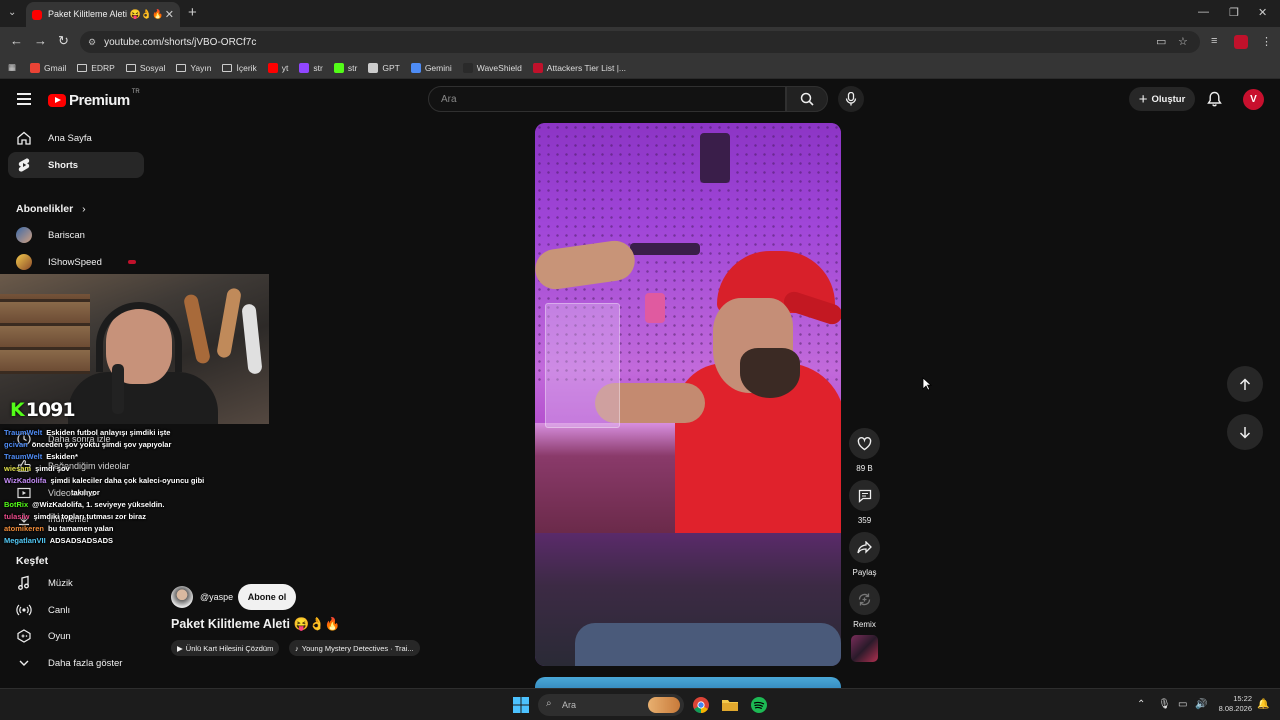 This screenshot has width=1280, height=720. Describe the element at coordinates (48, 67) in the screenshot. I see `bookmark-item: Gmail` at that location.